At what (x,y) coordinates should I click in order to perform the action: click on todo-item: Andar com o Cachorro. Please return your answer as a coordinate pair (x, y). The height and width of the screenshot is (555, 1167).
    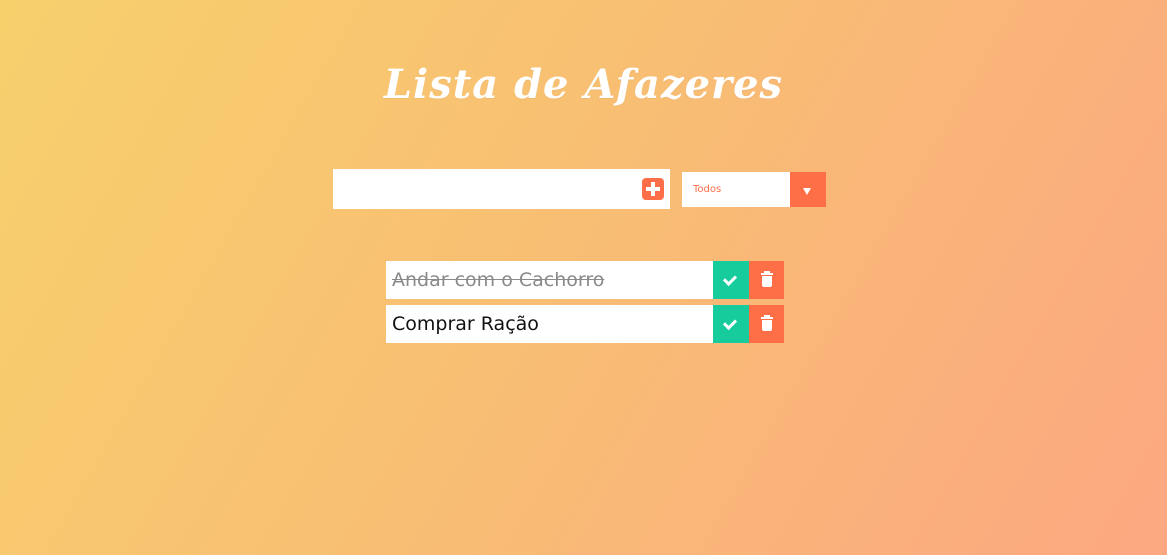
    Looking at the image, I should click on (585, 280).